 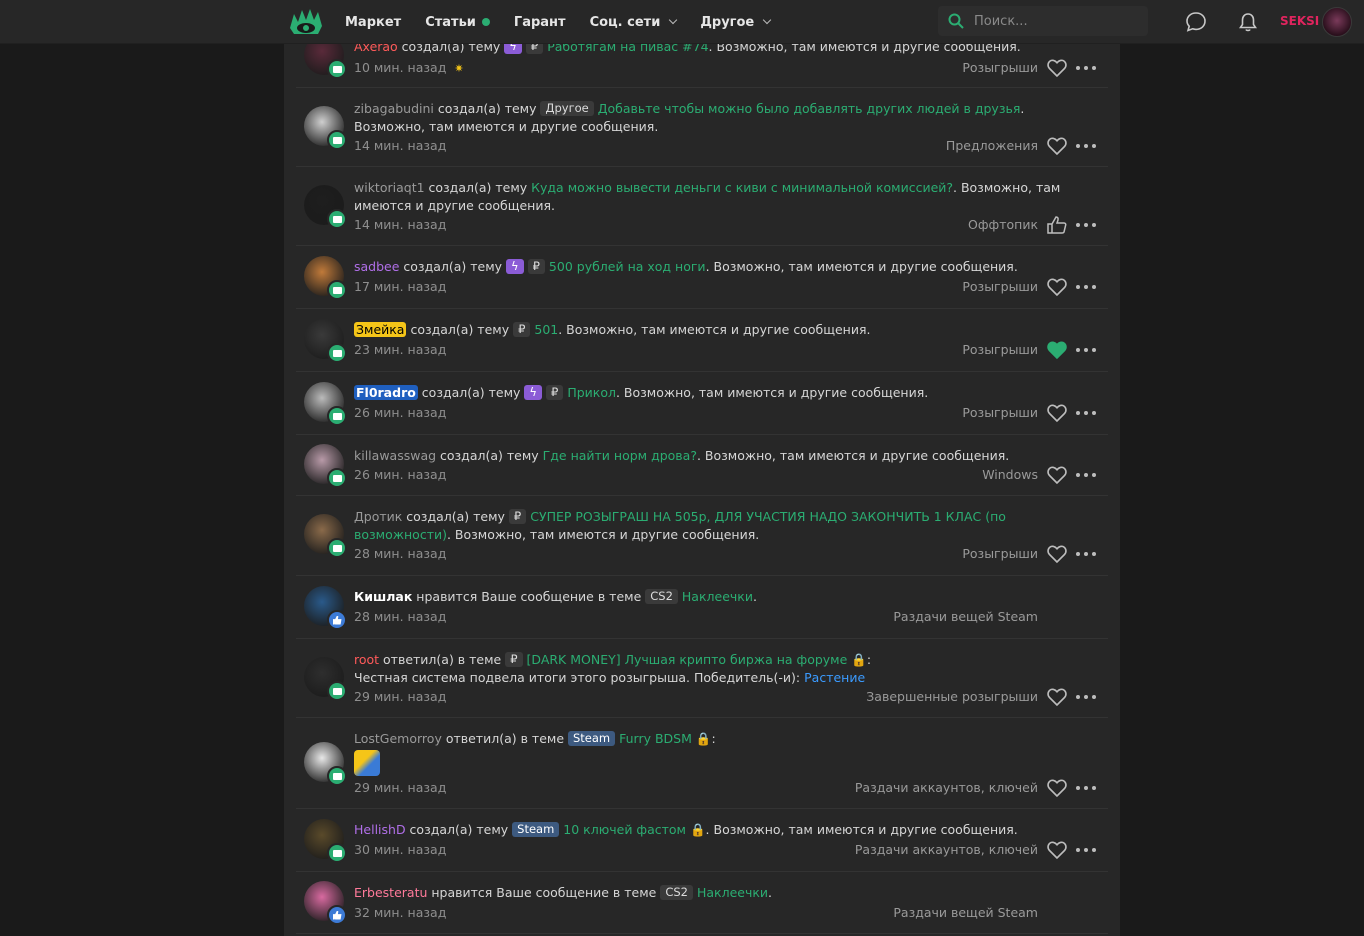 What do you see at coordinates (624, 829) in the screenshot?
I see `thread-title-link: 10 ключей фастом` at bounding box center [624, 829].